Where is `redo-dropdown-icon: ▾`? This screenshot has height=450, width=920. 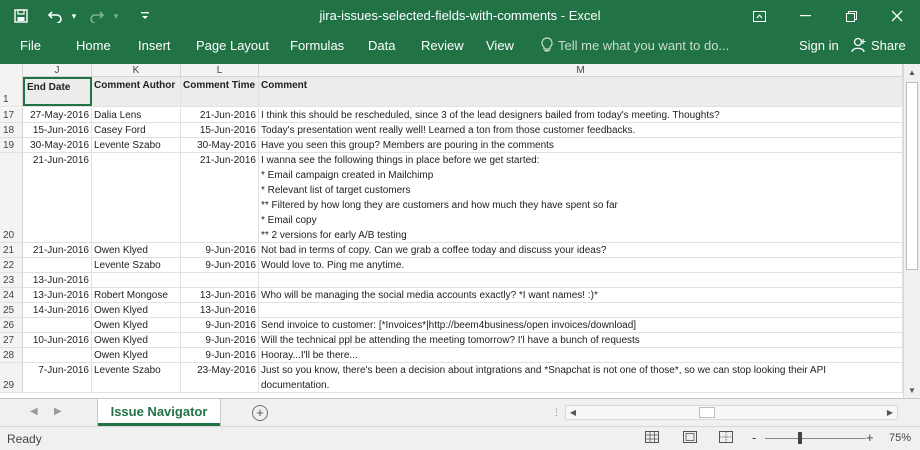 redo-dropdown-icon: ▾ is located at coordinates (116, 16).